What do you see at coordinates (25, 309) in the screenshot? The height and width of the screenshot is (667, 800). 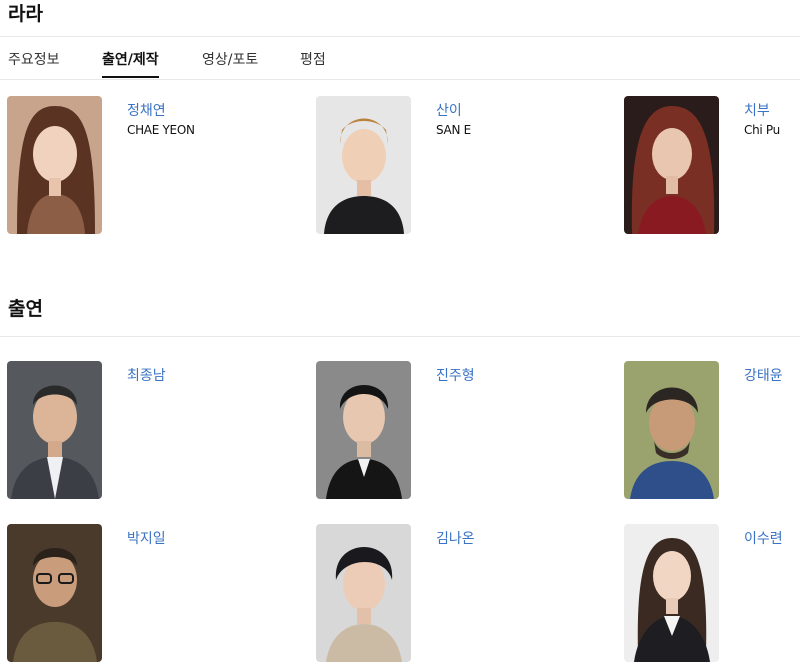 I see `cast-section-title: 출연` at bounding box center [25, 309].